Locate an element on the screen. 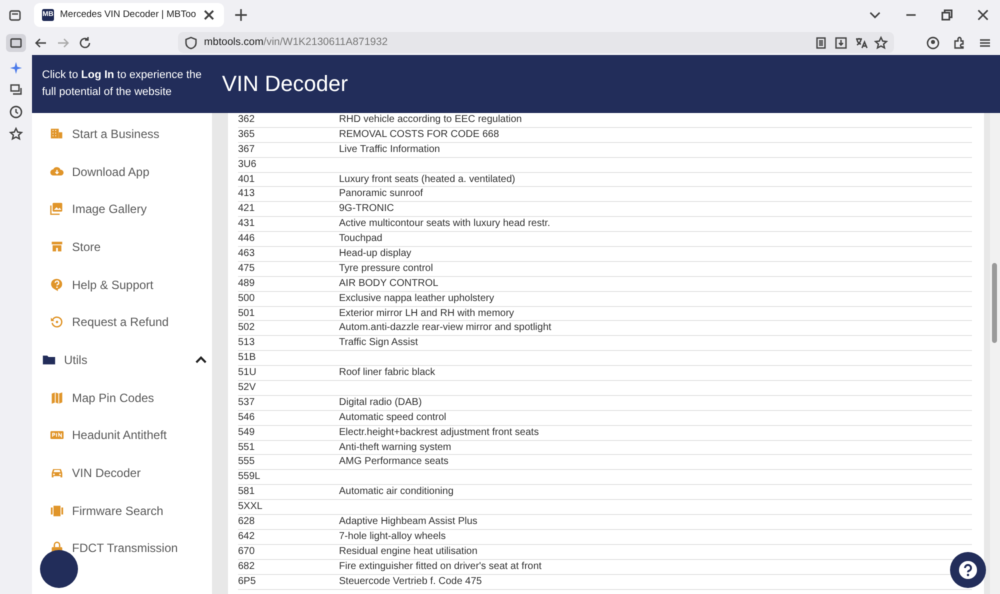 This screenshot has height=594, width=1000. description-cell: REMOVAL COSTS FOR CODE 668 is located at coordinates (419, 135).